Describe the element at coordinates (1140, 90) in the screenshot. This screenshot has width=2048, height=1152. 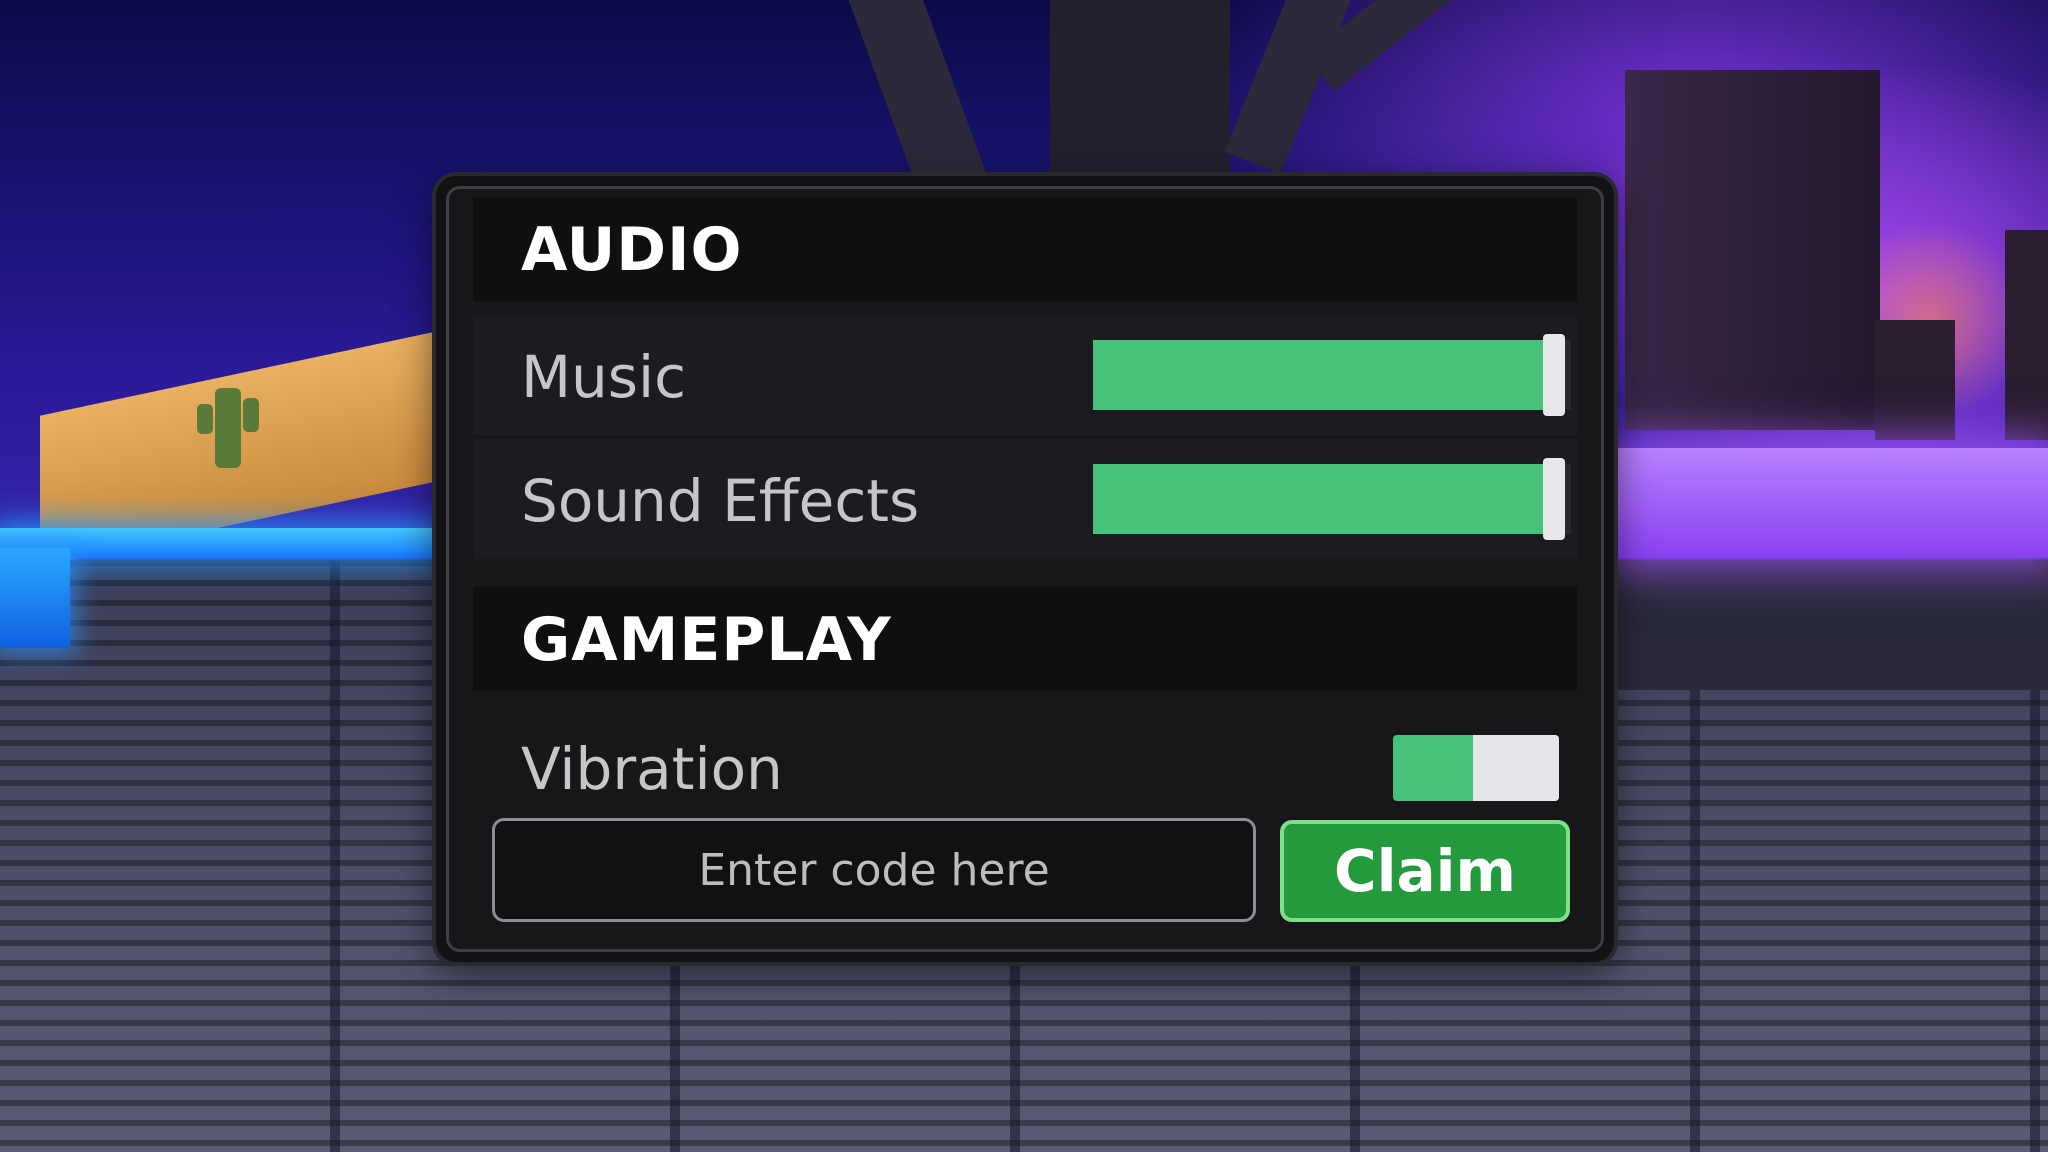
I see `steel-girder` at that location.